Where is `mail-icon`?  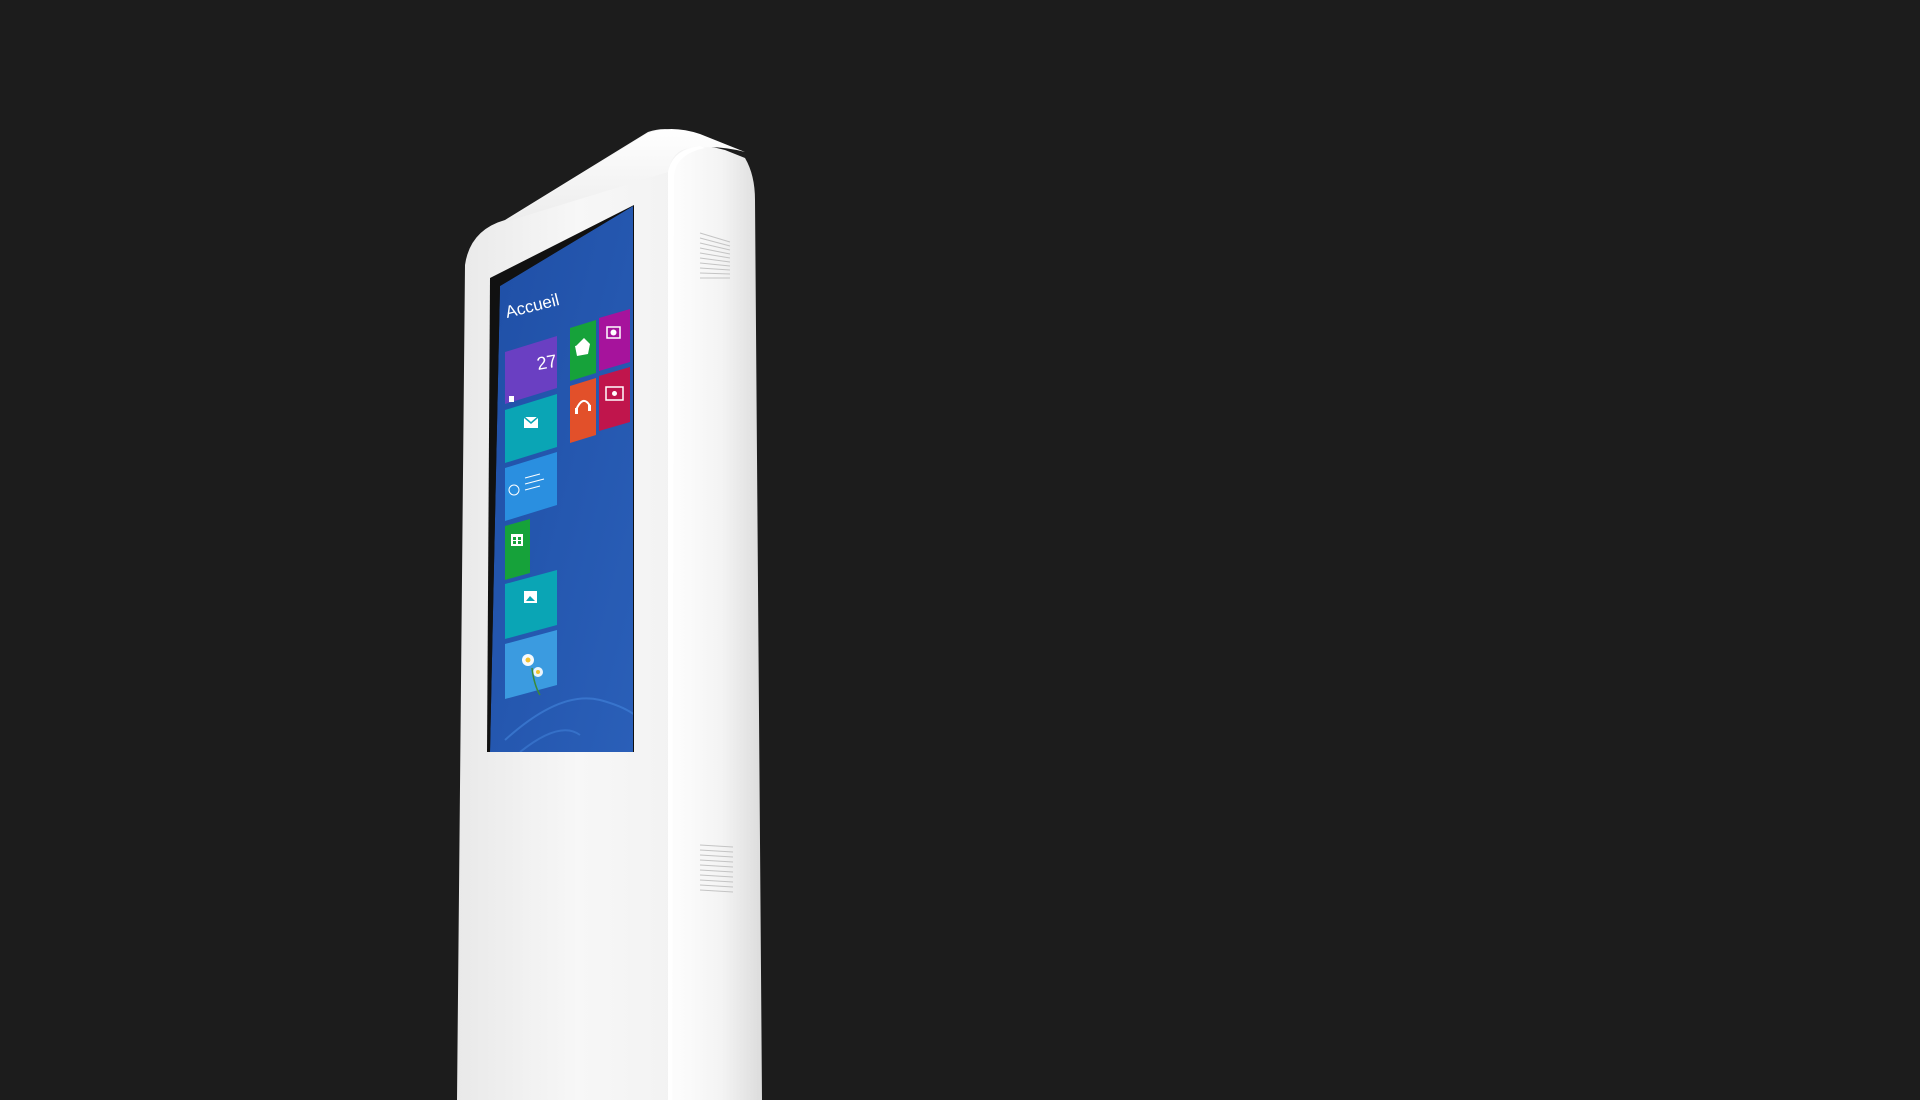
mail-icon is located at coordinates (531, 422).